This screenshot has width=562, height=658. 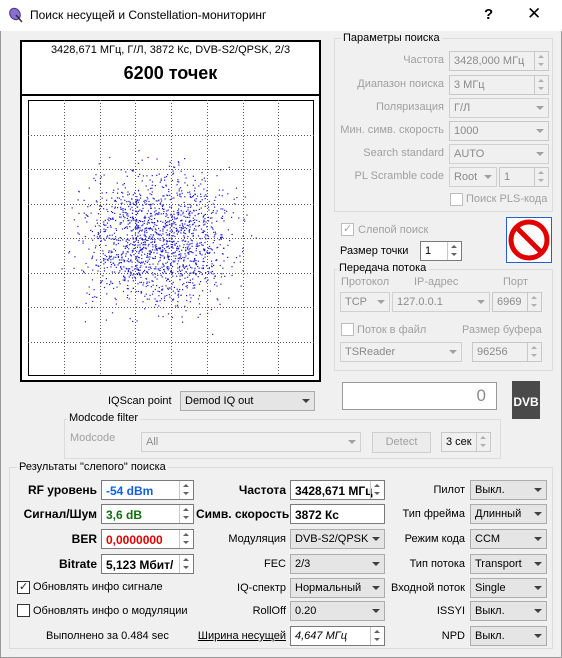 What do you see at coordinates (251, 442) in the screenshot?
I see `modcode-select: All` at bounding box center [251, 442].